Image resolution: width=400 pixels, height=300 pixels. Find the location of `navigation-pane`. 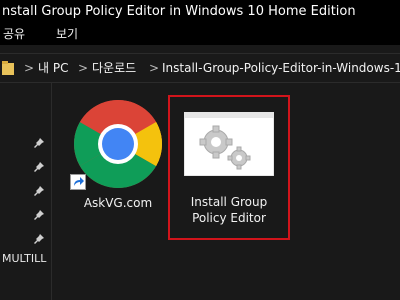

navigation-pane is located at coordinates (26, 191).